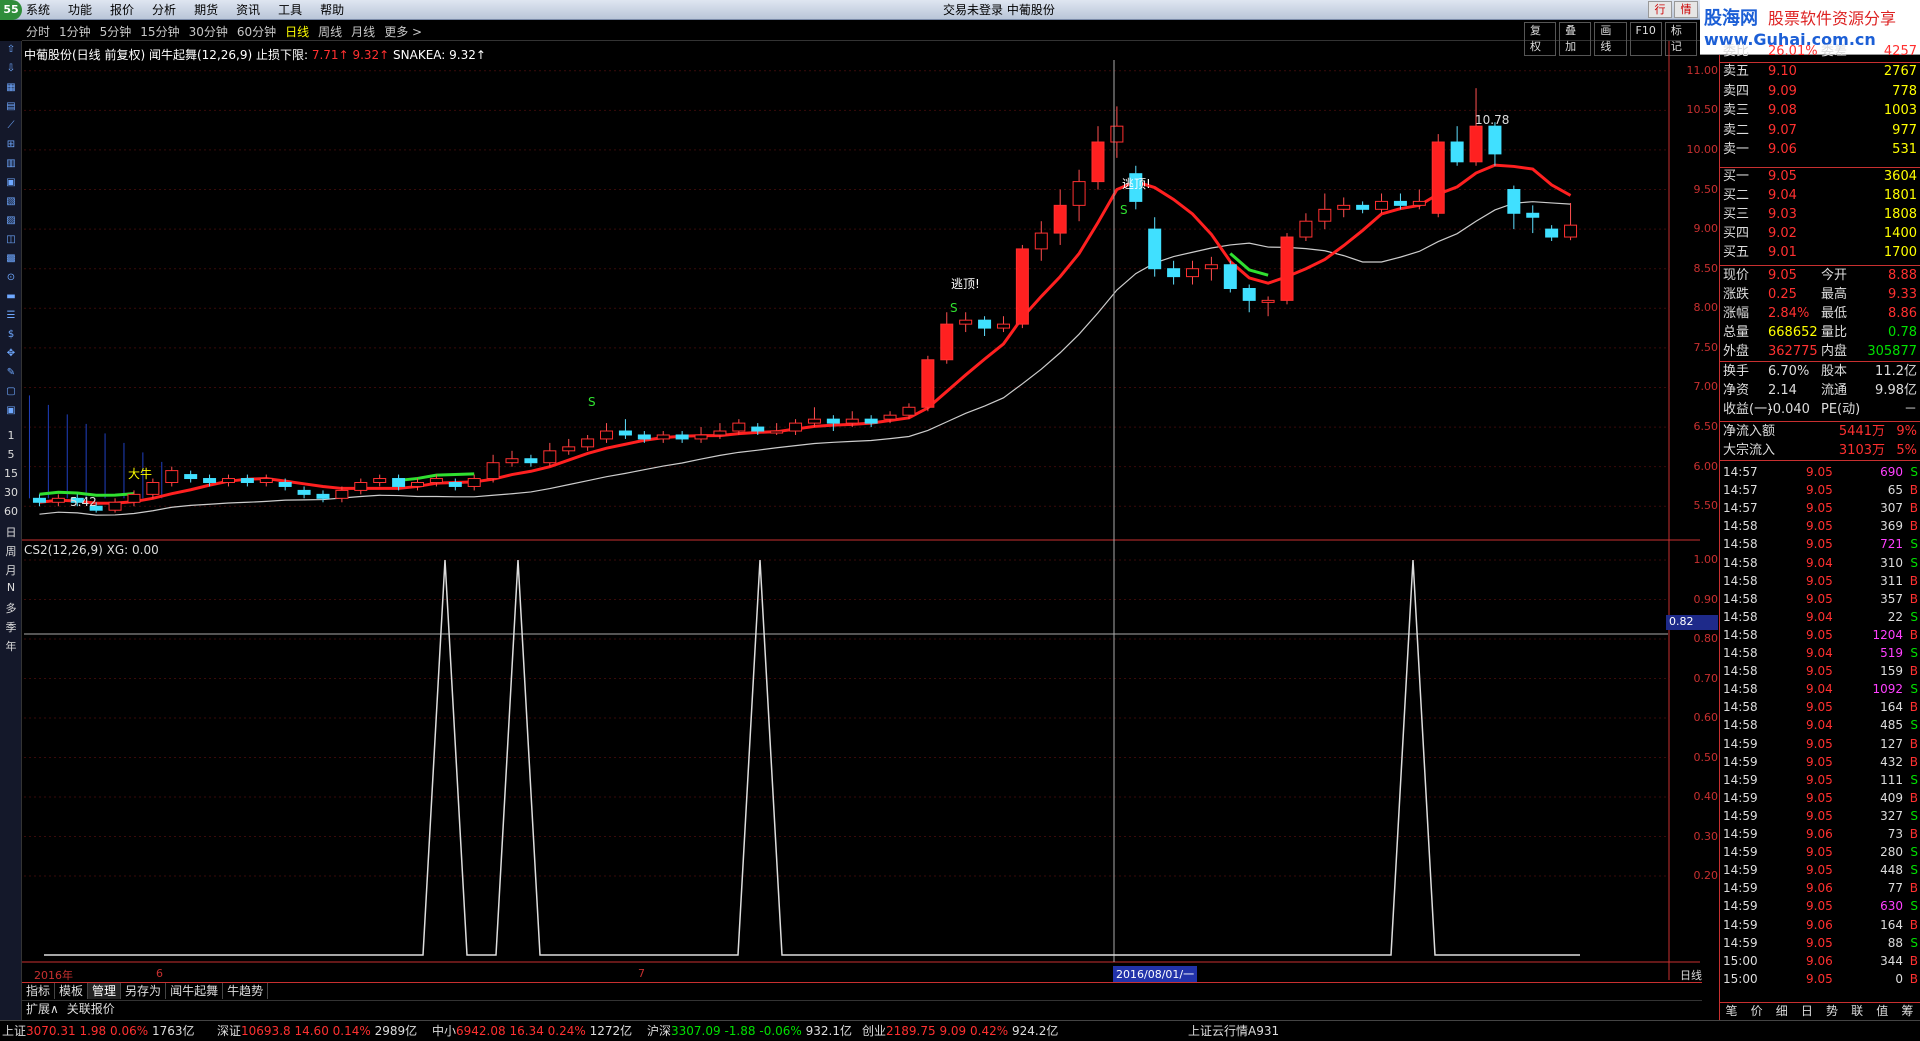 This screenshot has height=1041, width=1920. What do you see at coordinates (1136, 184) in the screenshot?
I see `escape-signal: 逃顶!` at bounding box center [1136, 184].